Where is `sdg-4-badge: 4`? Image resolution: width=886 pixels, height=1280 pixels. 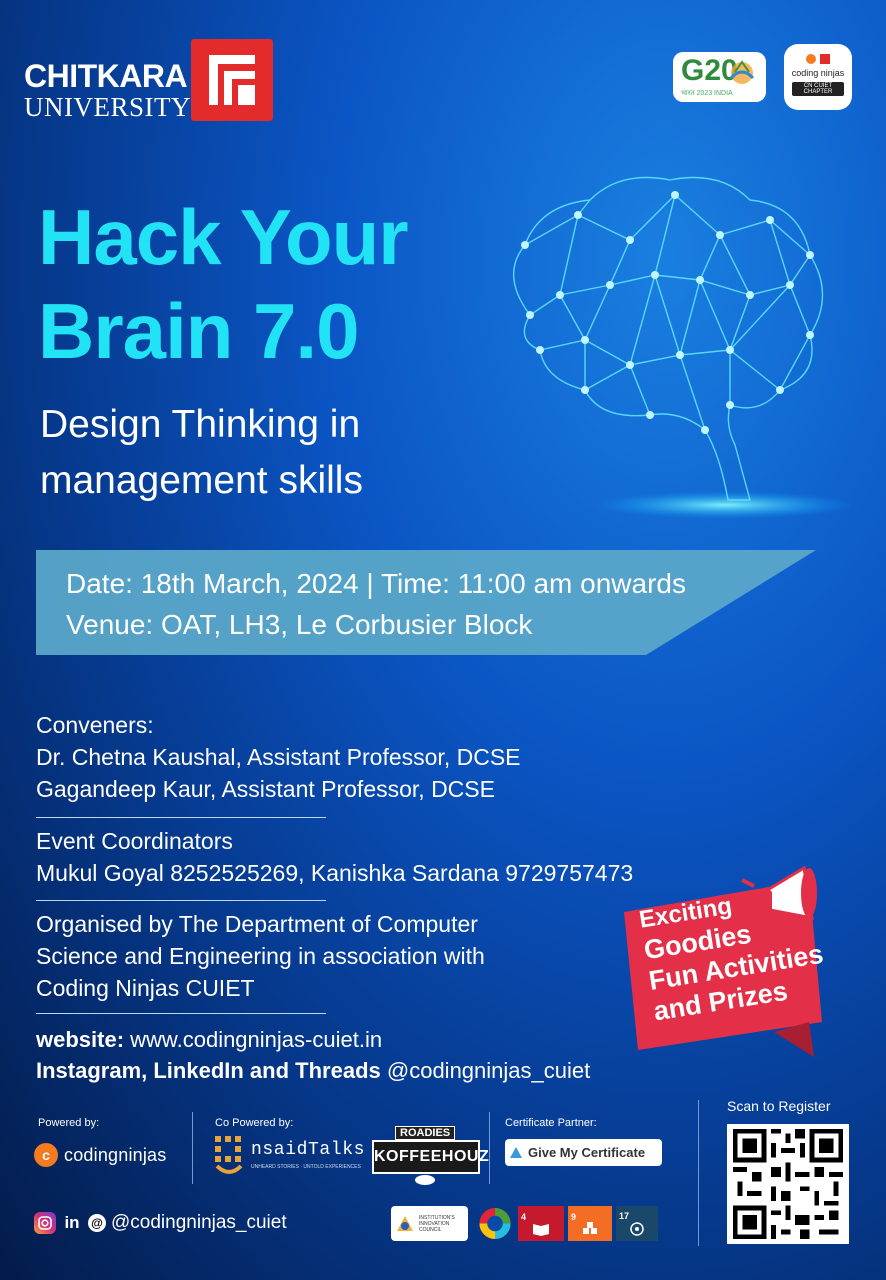 sdg-4-badge: 4 is located at coordinates (541, 1223).